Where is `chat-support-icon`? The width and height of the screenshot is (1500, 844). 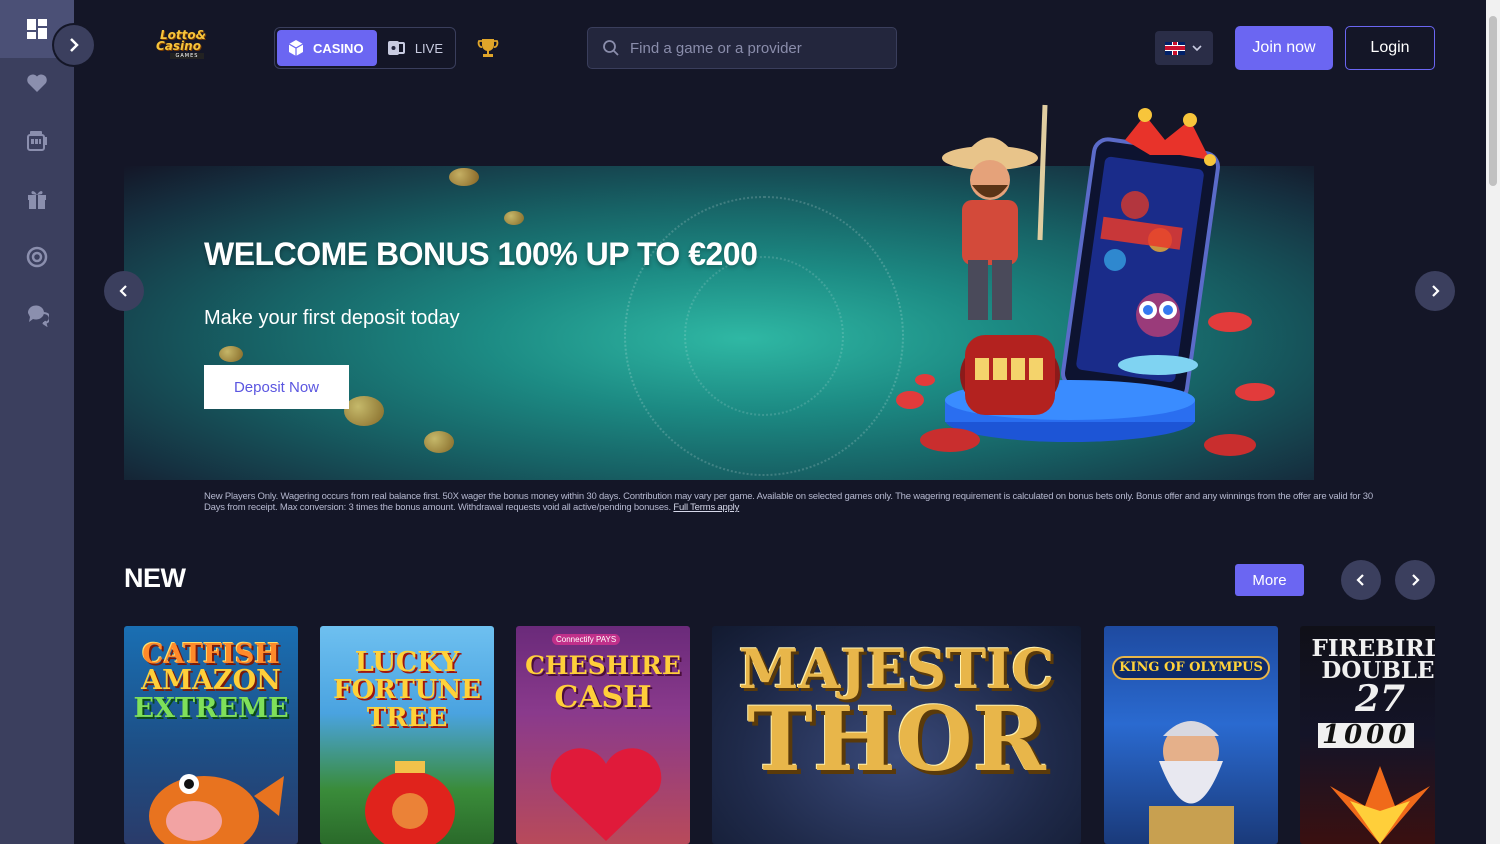 chat-support-icon is located at coordinates (38, 316).